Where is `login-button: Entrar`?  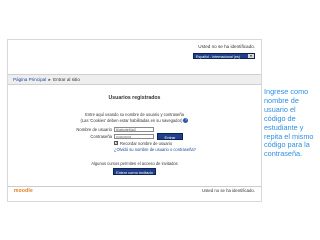
login-button: Entrar is located at coordinates (170, 136).